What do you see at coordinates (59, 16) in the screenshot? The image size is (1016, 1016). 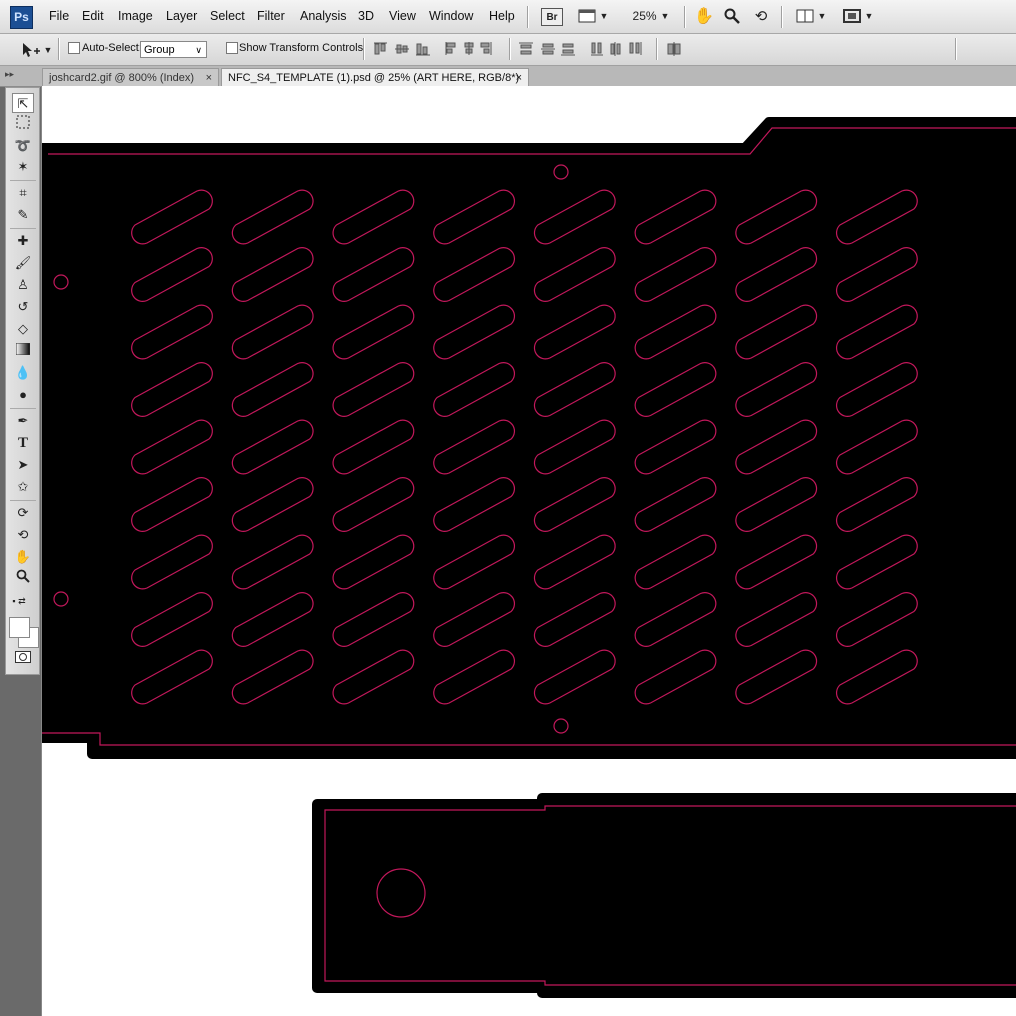 I see `menu-file: File` at bounding box center [59, 16].